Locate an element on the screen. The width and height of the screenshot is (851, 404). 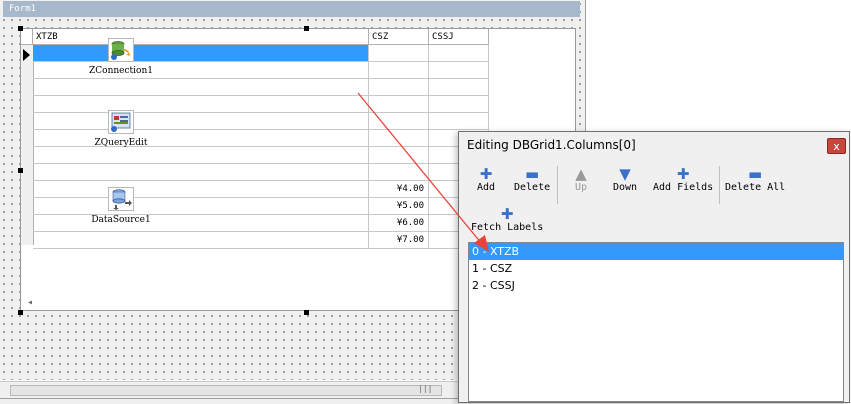
grid-header-indicator is located at coordinates (27, 37).